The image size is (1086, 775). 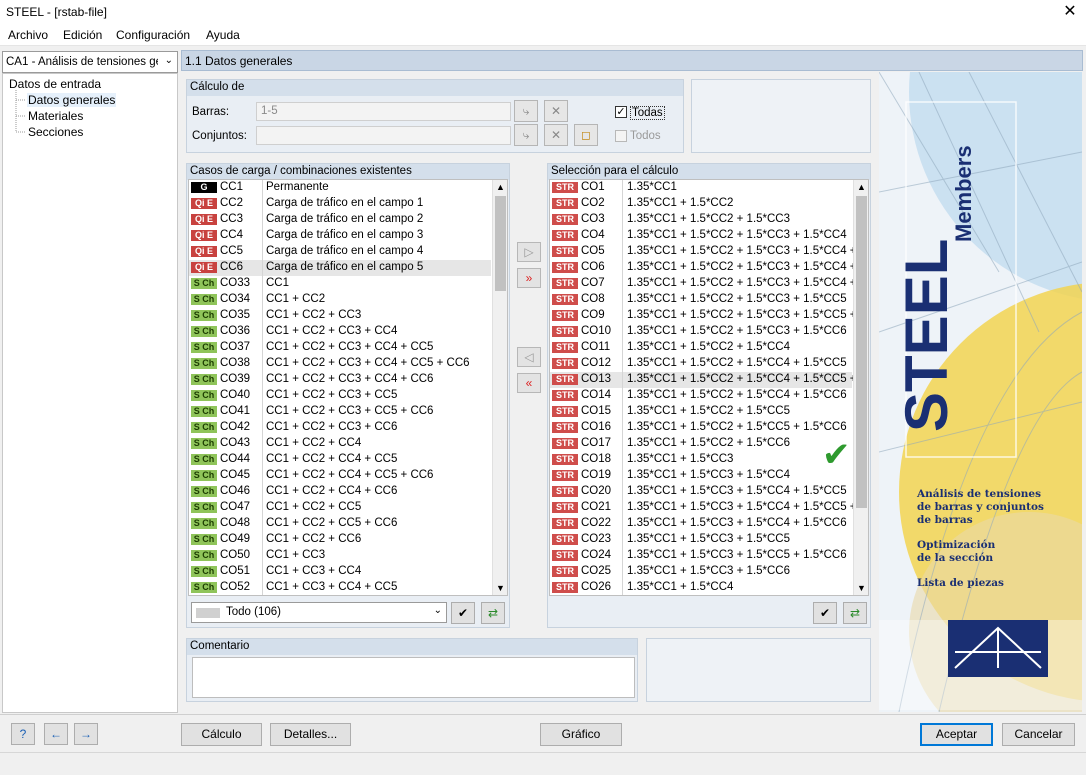 What do you see at coordinates (340, 508) in the screenshot?
I see `list-item: S Ch CO47 CC1 + CC2 + CC5` at bounding box center [340, 508].